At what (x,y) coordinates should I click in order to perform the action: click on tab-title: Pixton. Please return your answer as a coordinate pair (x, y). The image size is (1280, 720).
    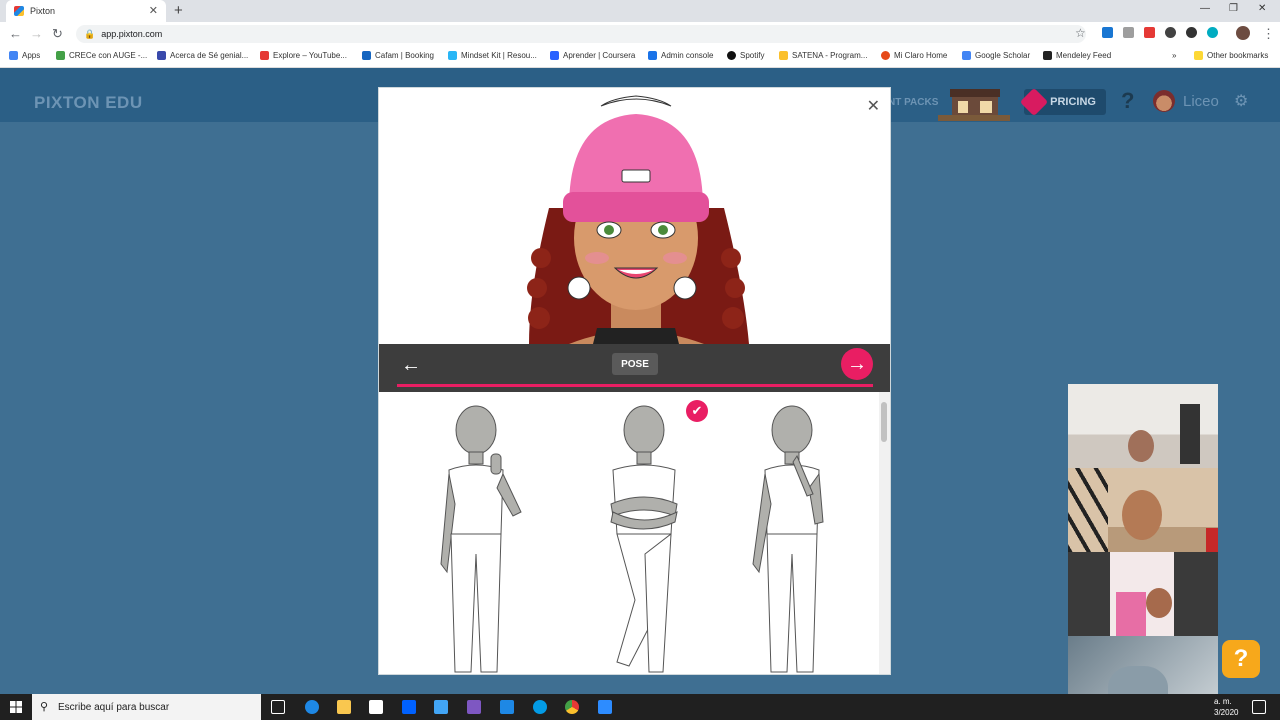
    Looking at the image, I should click on (43, 11).